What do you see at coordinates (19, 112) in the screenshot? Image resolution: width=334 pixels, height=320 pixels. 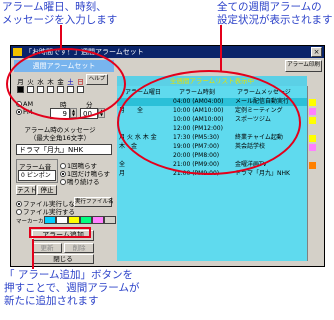 I see `pm-radio` at bounding box center [19, 112].